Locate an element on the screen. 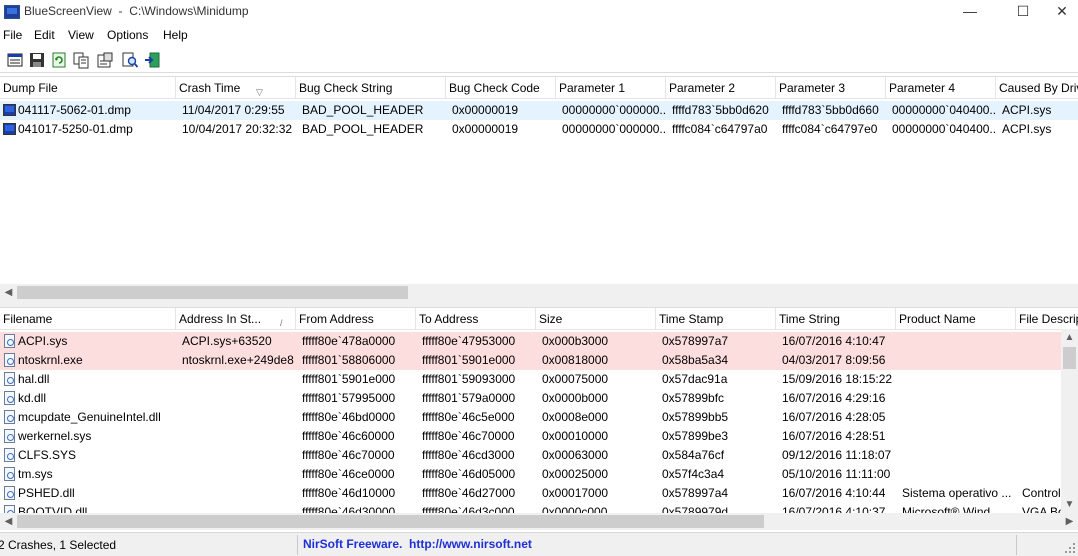  crash-list-horizontal-scrollbar: ◀ is located at coordinates (539, 292).